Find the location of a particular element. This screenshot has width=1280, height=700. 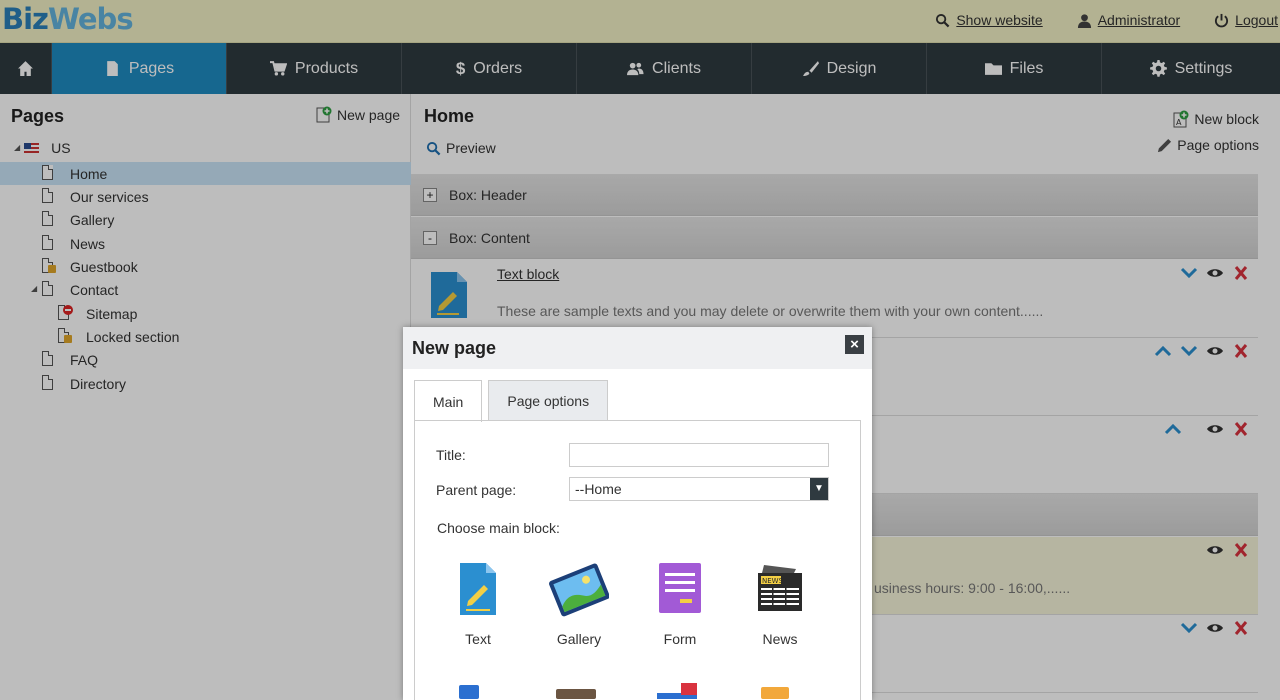

gallery-icon is located at coordinates (579, 590).